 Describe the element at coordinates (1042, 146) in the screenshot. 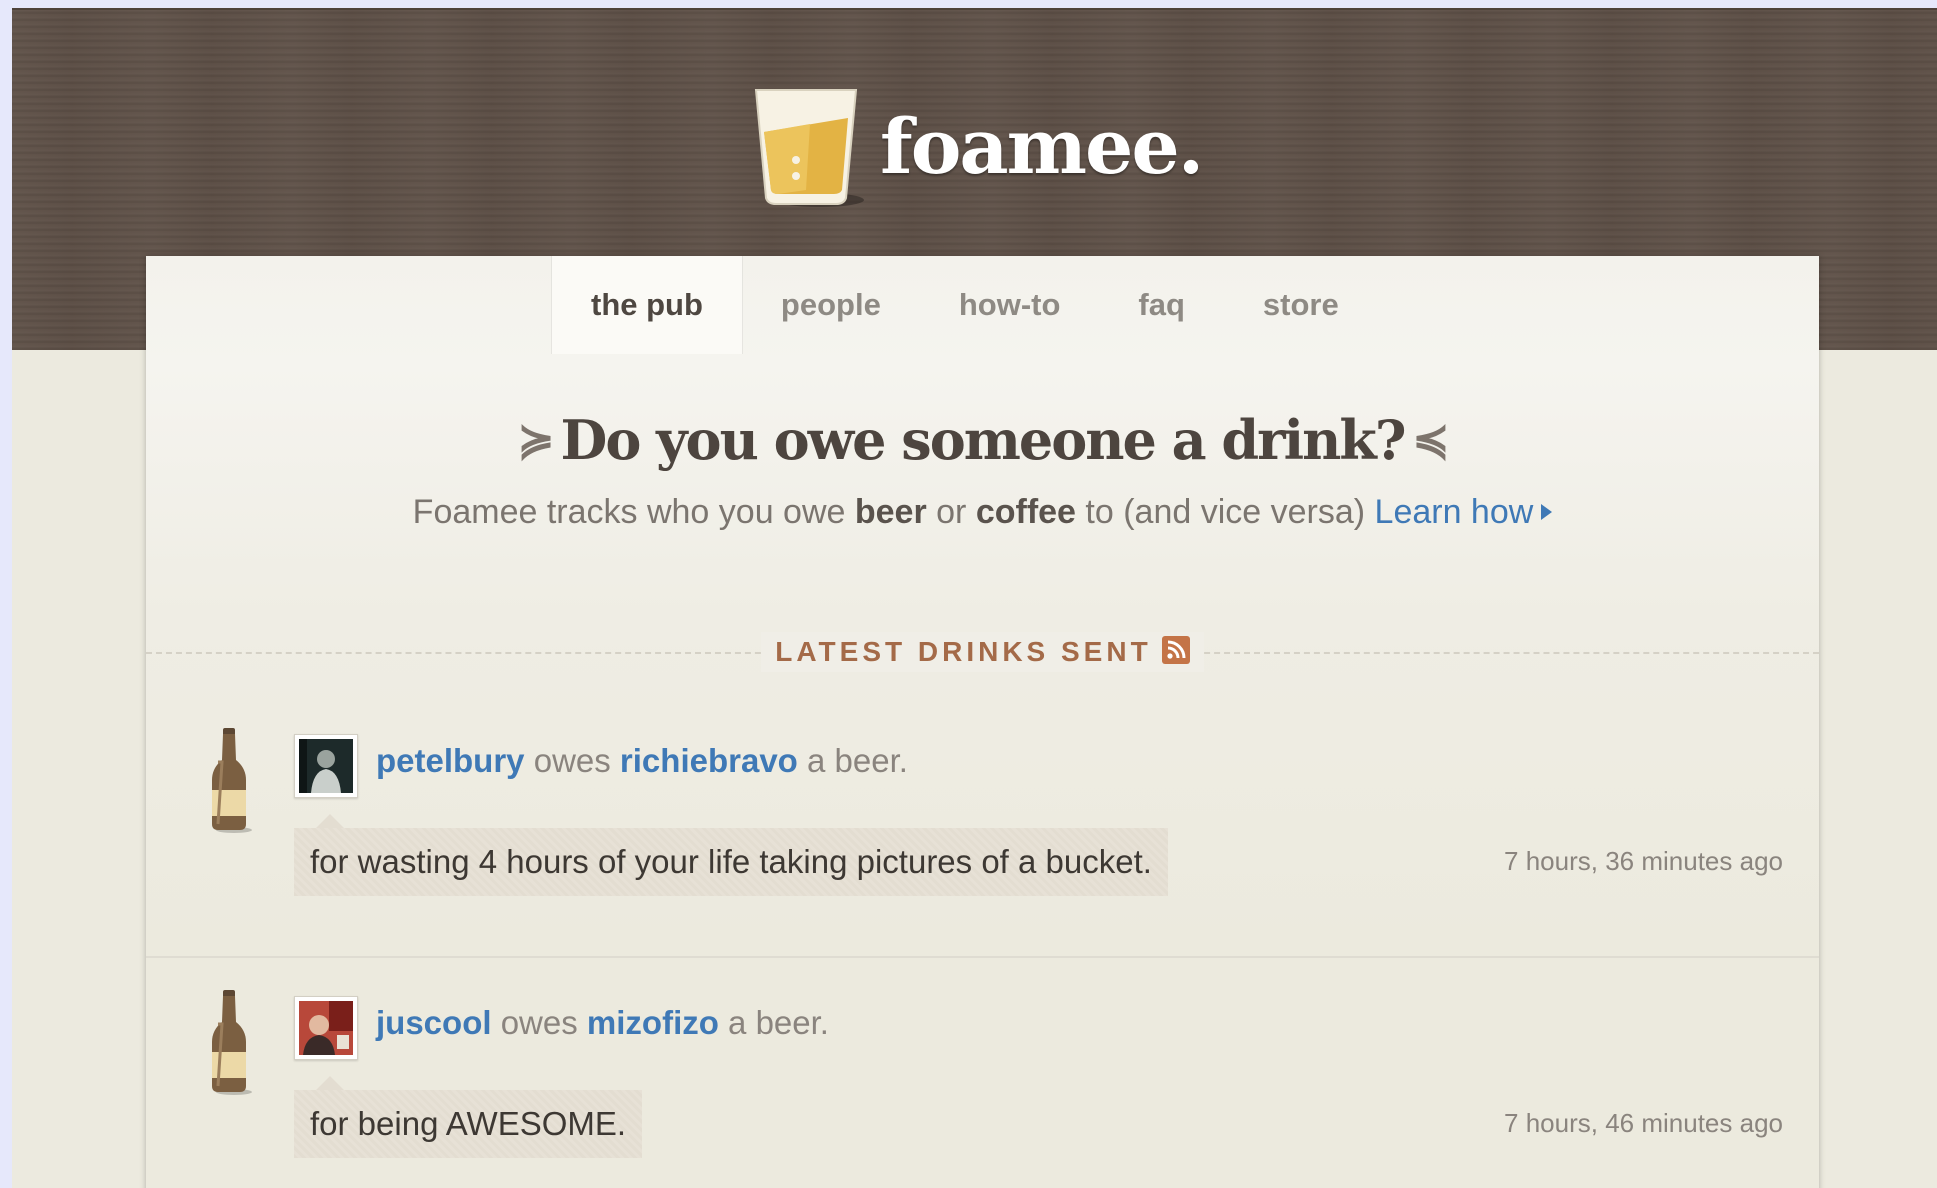

I see `brand-name: foamee.` at that location.